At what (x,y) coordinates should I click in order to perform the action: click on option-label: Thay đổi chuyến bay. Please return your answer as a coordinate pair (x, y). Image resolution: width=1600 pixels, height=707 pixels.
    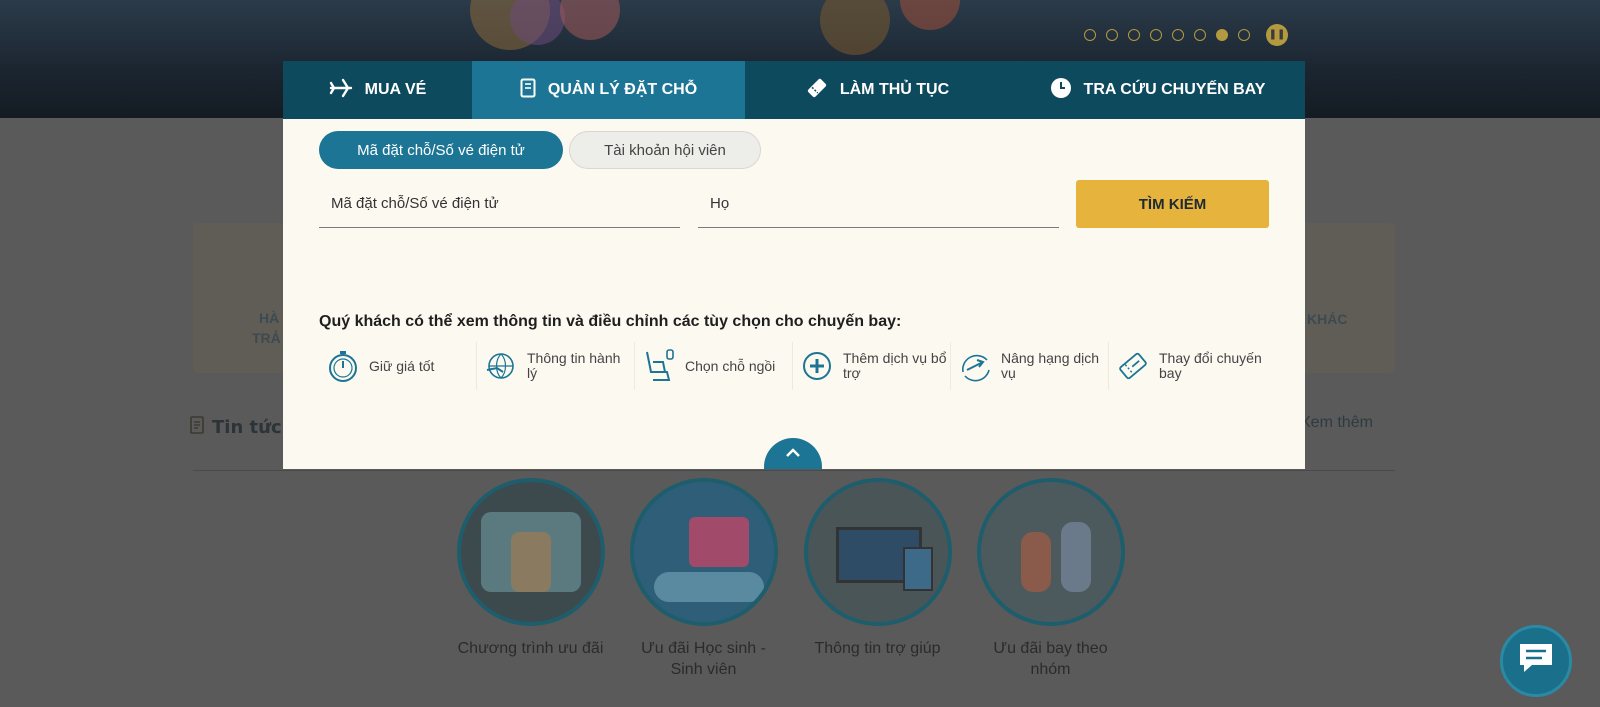
    Looking at the image, I should click on (1210, 365).